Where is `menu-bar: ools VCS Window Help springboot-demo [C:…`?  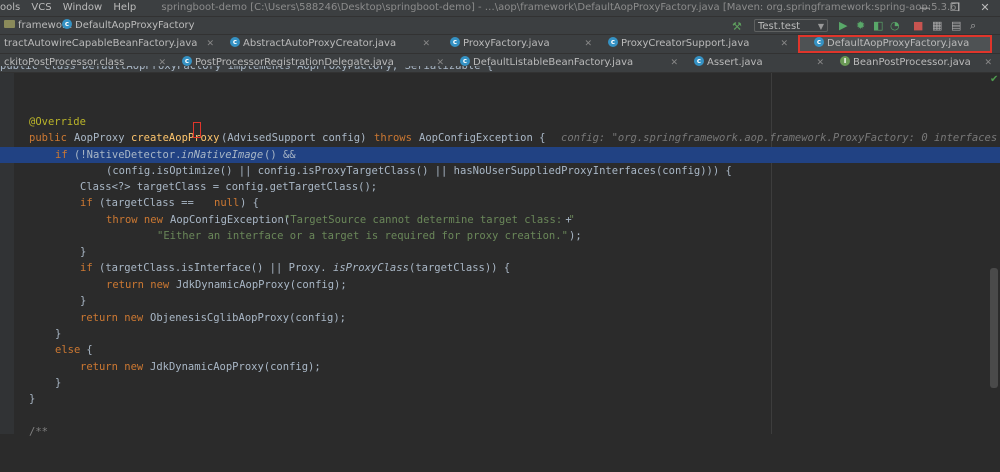 menu-bar: ools VCS Window Help springboot-demo [C:… is located at coordinates (500, 8).